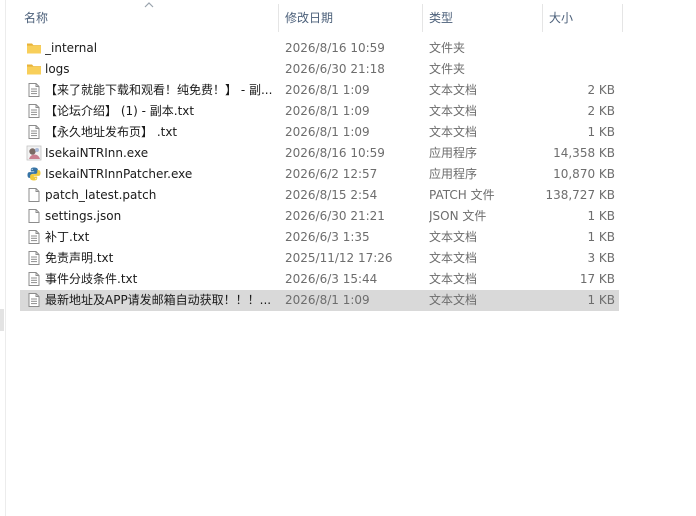 This screenshot has height=516, width=696. Describe the element at coordinates (331, 174) in the screenshot. I see `file-modified-date: 2026/6/2 12:57` at that location.